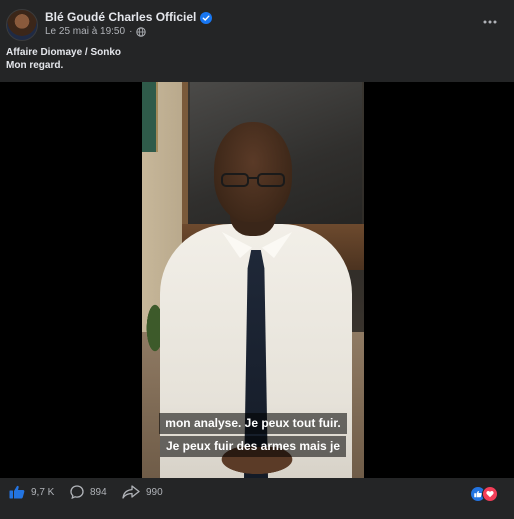 This screenshot has width=514, height=519. I want to click on comment-icon, so click(77, 492).